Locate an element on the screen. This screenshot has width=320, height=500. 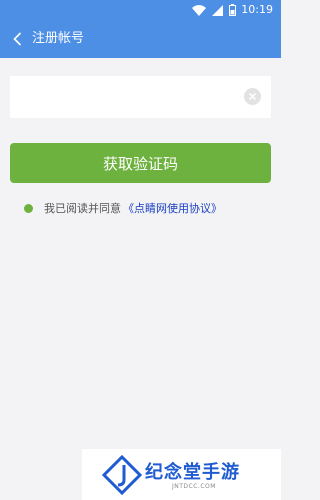
watermark-url: JNTDCC.COM is located at coordinates (194, 486).